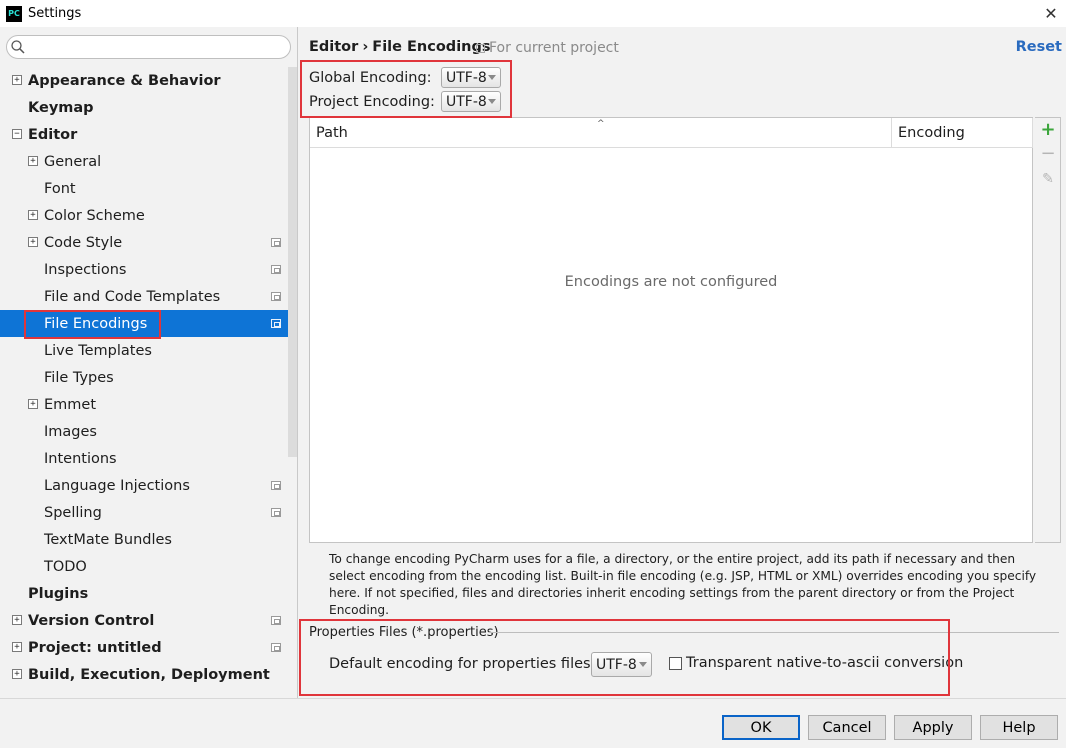 This screenshot has width=1066, height=748. What do you see at coordinates (55, 13) in the screenshot?
I see `window-title: Settings` at bounding box center [55, 13].